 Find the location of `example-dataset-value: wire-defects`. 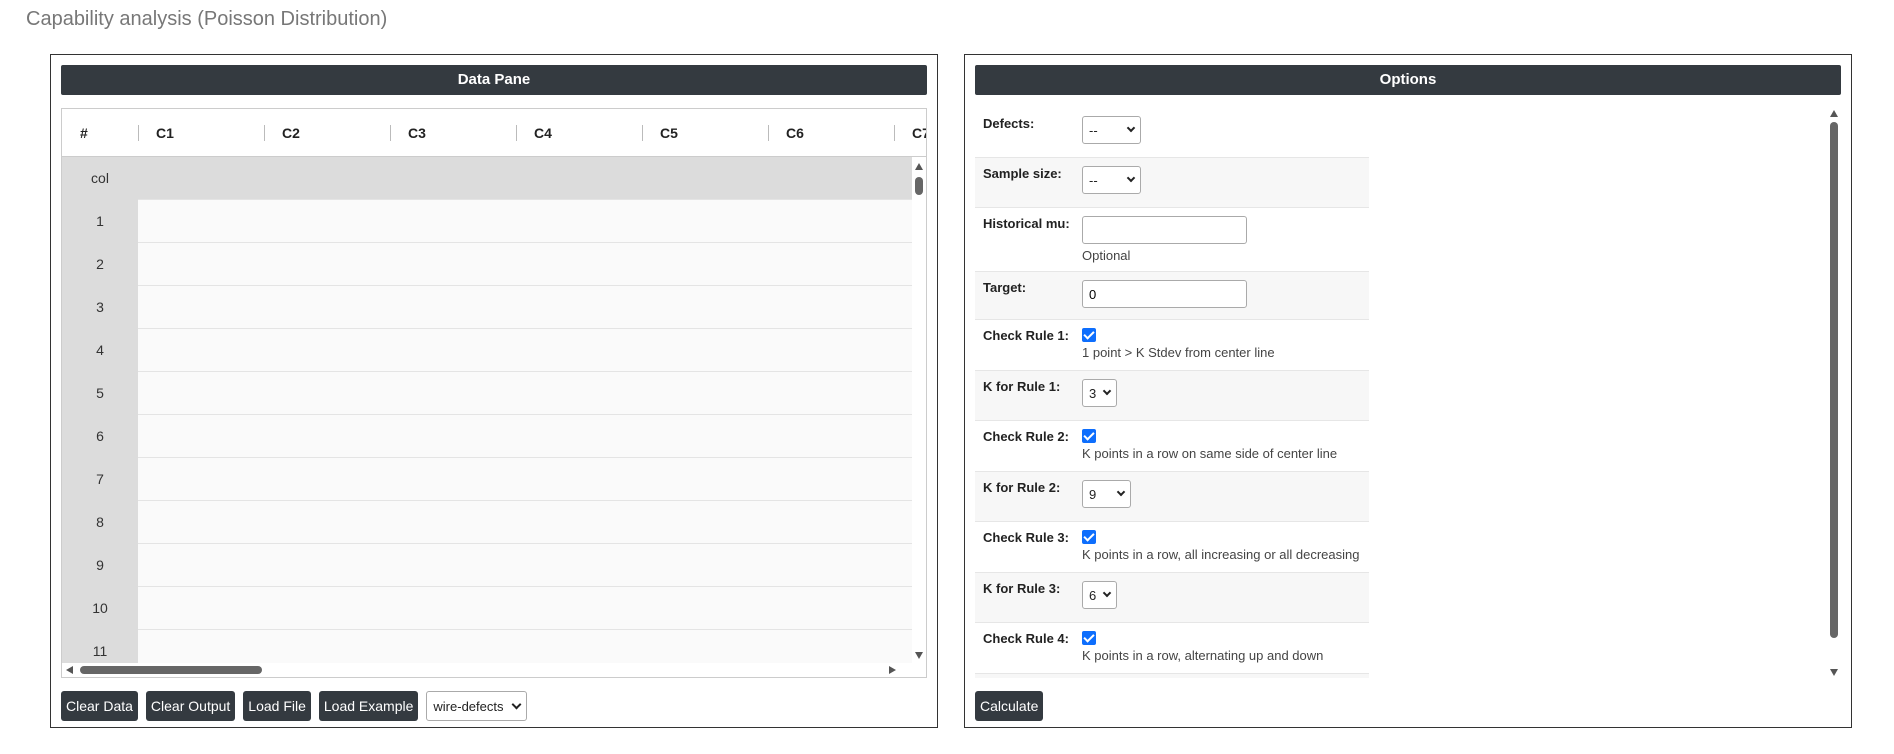

example-dataset-value: wire-defects is located at coordinates (468, 706).